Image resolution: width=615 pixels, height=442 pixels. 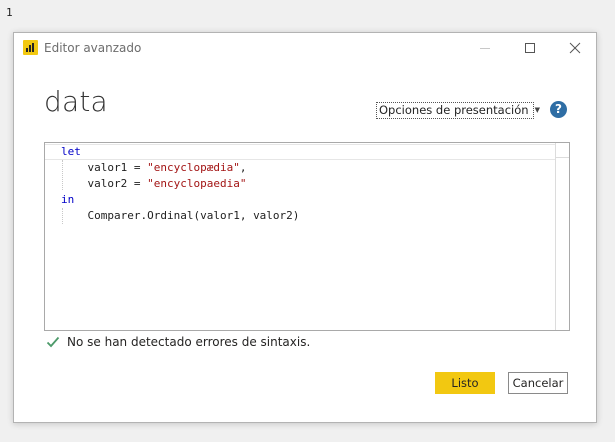 I want to click on syntax-status-text: No se han detectado errores de sintaxis., so click(x=189, y=342).